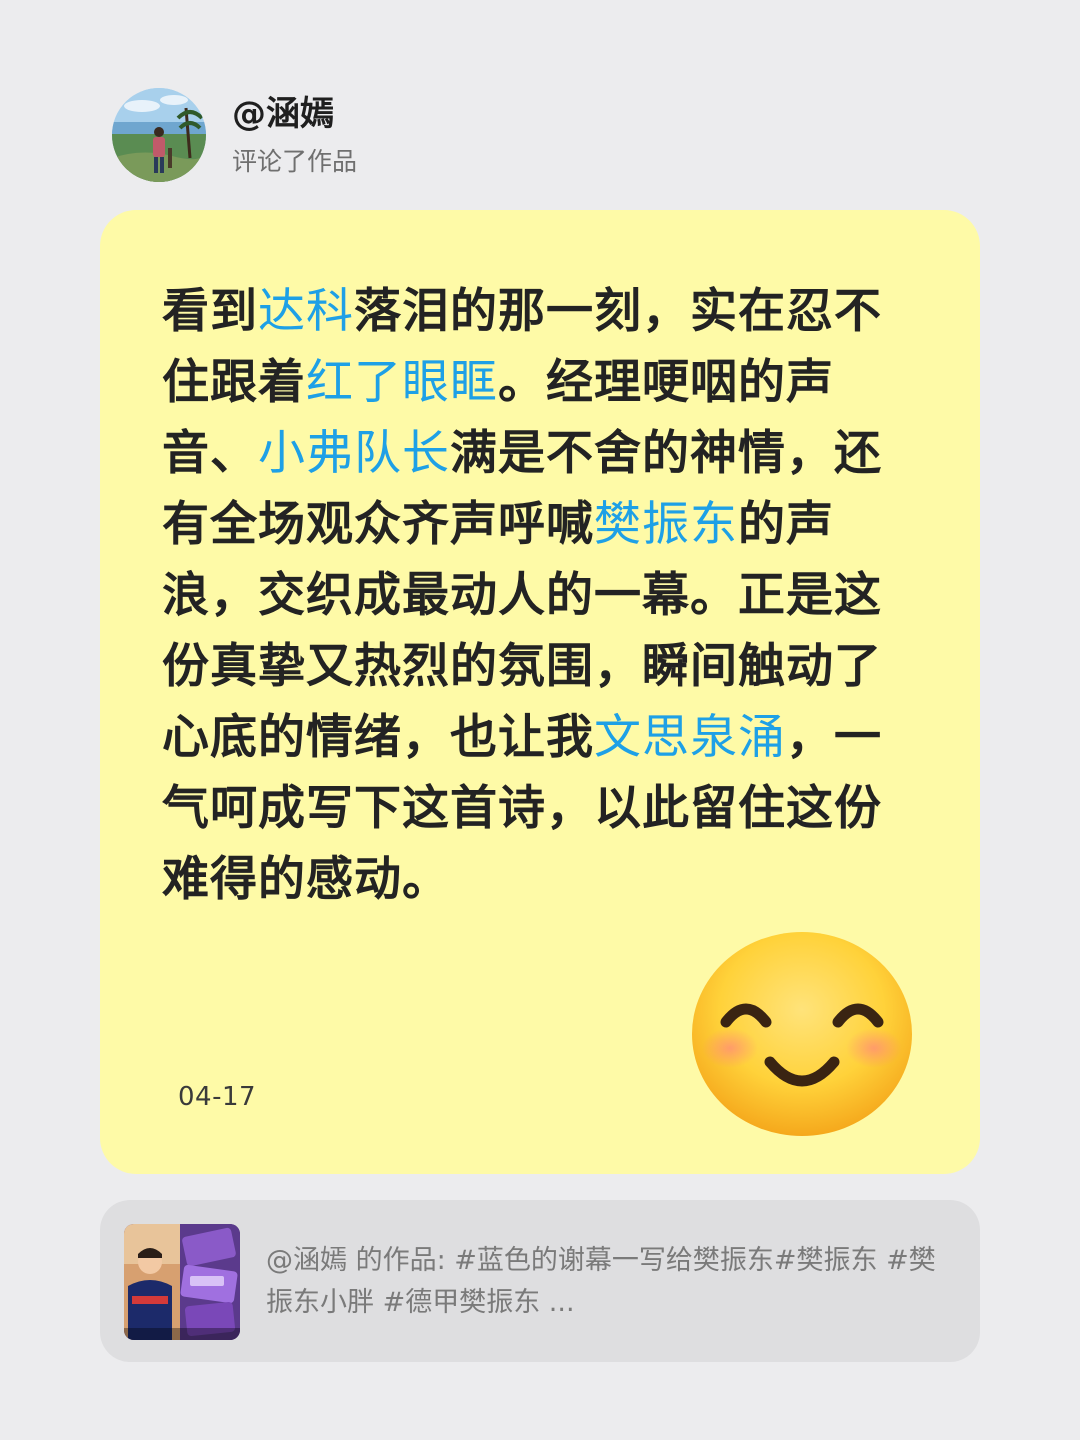 This screenshot has width=1080, height=1440. I want to click on comment-keyword: 小弗队长, so click(354, 453).